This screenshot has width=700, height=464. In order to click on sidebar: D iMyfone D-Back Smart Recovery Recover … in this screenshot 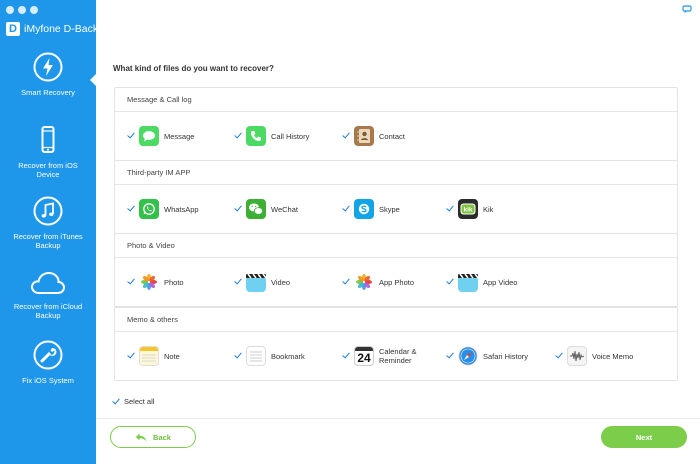, I will do `click(49, 232)`.